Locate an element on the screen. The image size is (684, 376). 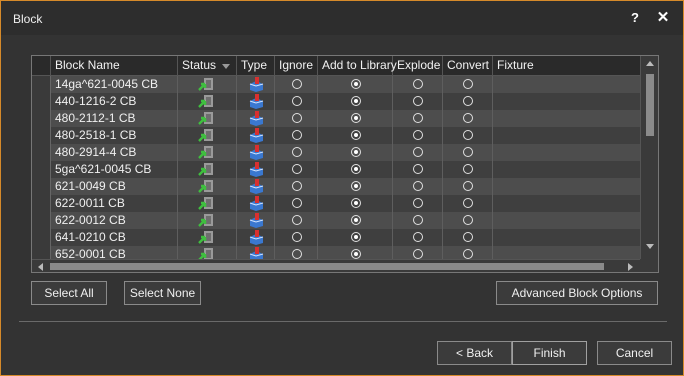
table-row: 622-0011 CB is located at coordinates (336, 203).